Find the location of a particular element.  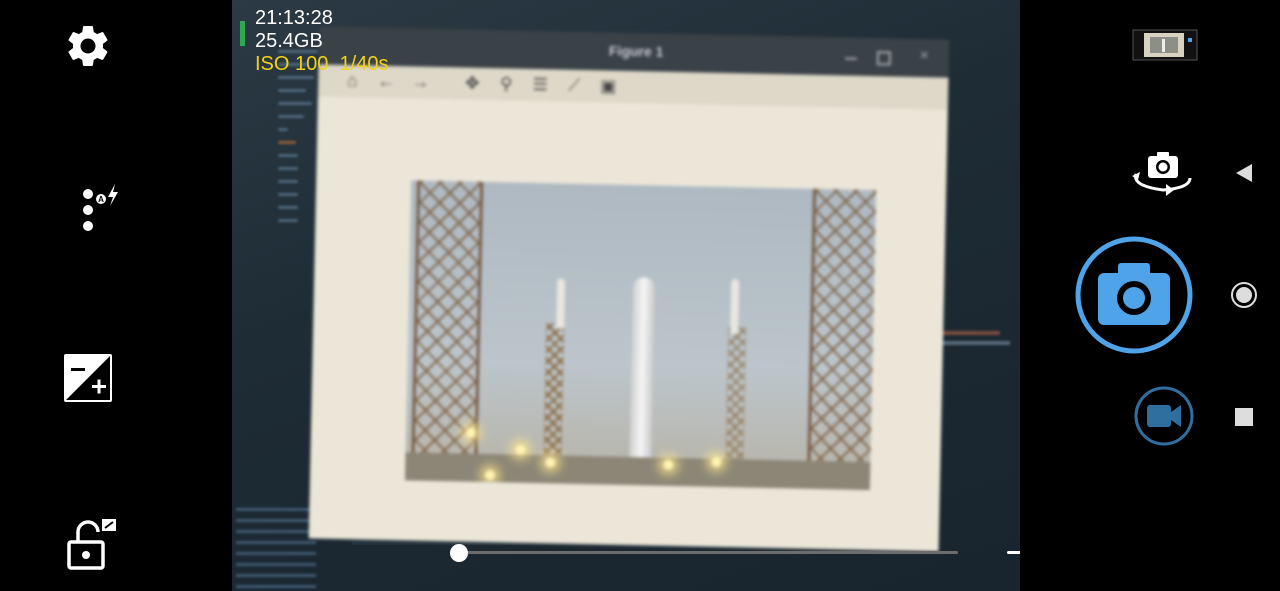

pan-icon: ✥ is located at coordinates (472, 83).